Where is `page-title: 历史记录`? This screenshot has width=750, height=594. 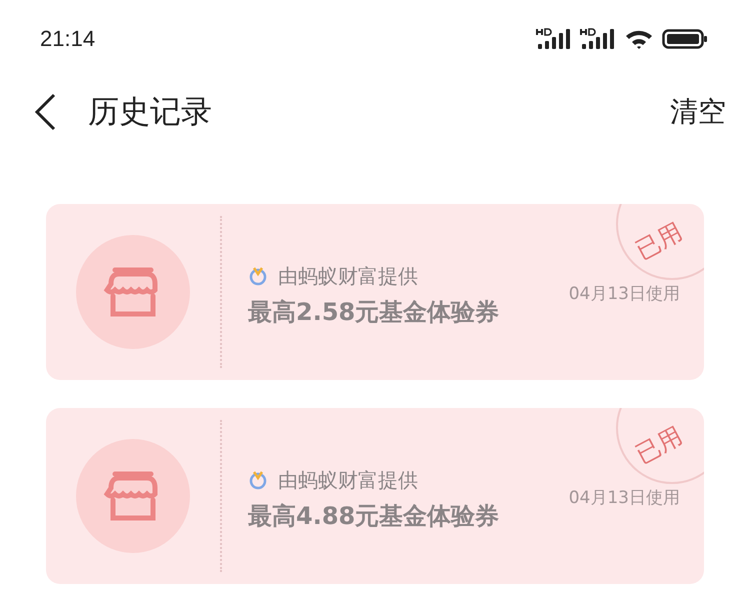
page-title: 历史记录 is located at coordinates (150, 112).